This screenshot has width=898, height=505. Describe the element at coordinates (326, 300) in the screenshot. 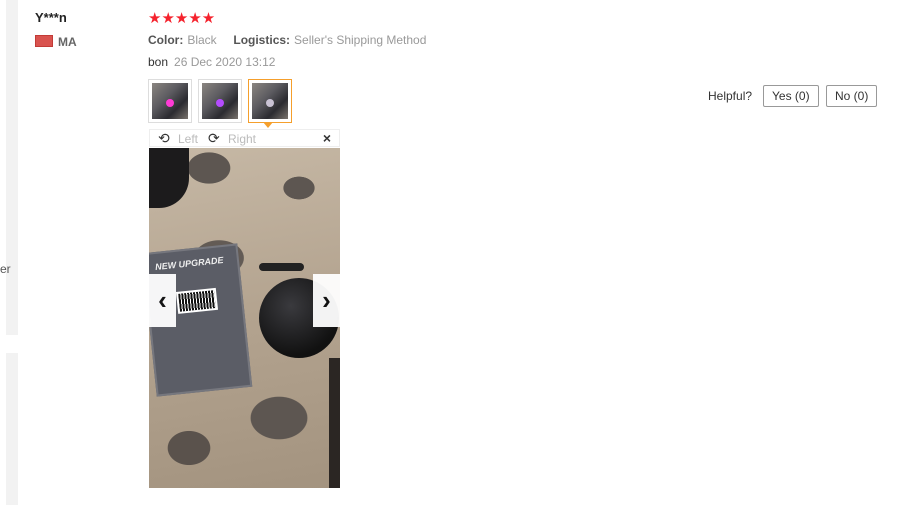

I see `next-image-button: ›` at that location.